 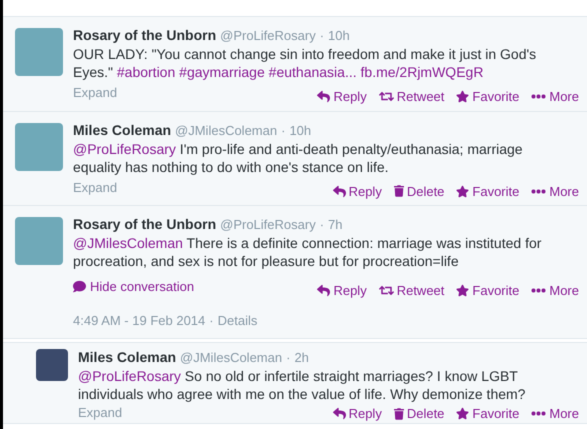 I want to click on hide-conversation-link: Hide conversation, so click(x=133, y=286).